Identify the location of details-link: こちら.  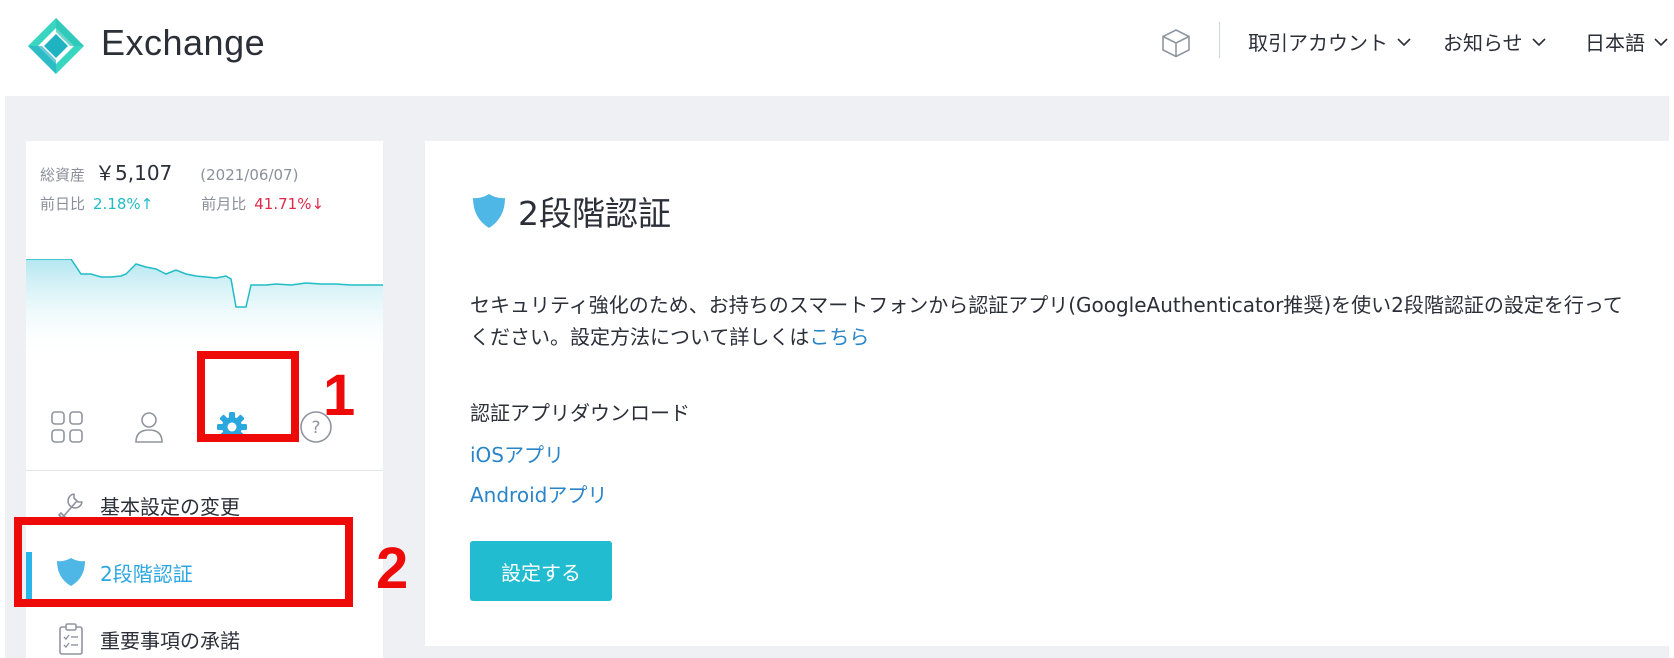
(839, 337).